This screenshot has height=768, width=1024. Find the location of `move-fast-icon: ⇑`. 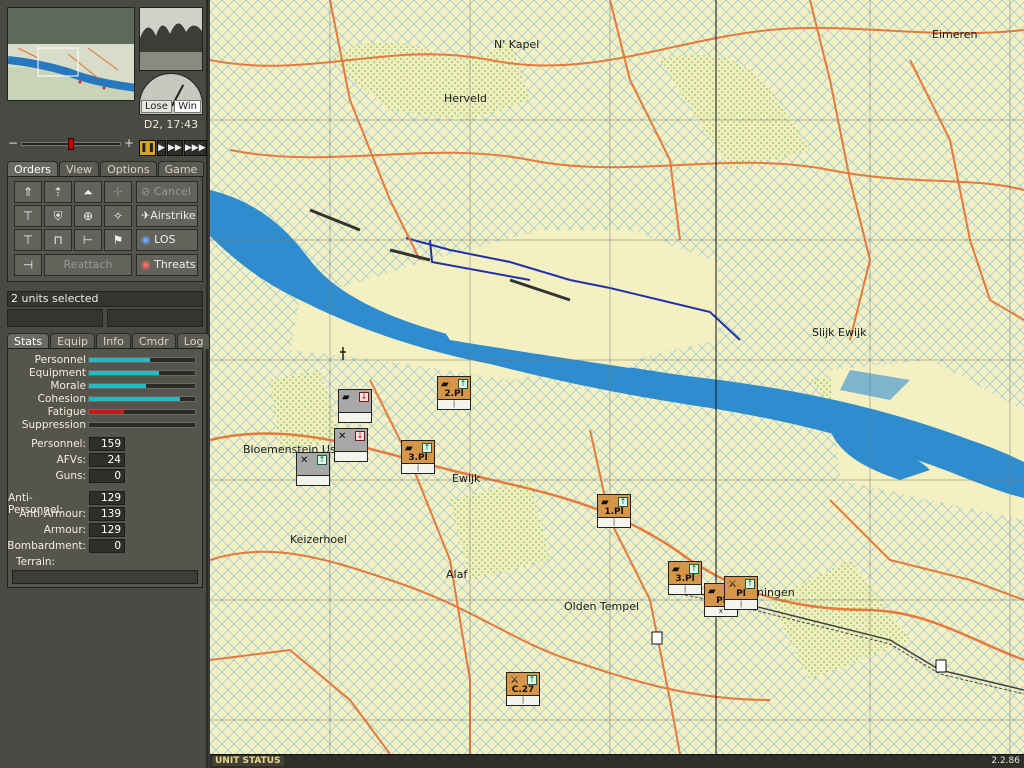

move-fast-icon: ⇑ is located at coordinates (28, 192).